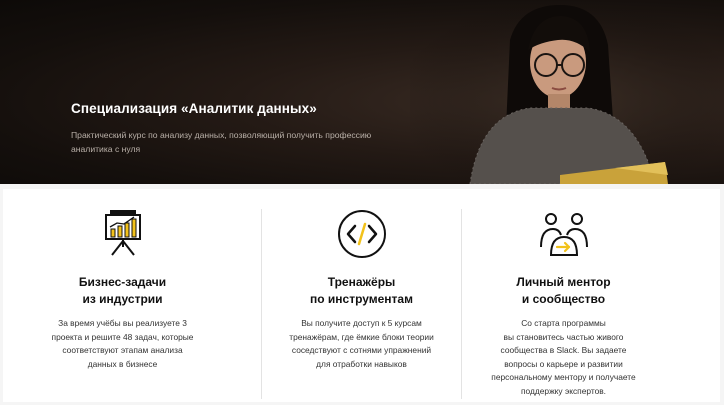  Describe the element at coordinates (563, 323) in the screenshot. I see `feature-description-line: Со старта программы` at that location.